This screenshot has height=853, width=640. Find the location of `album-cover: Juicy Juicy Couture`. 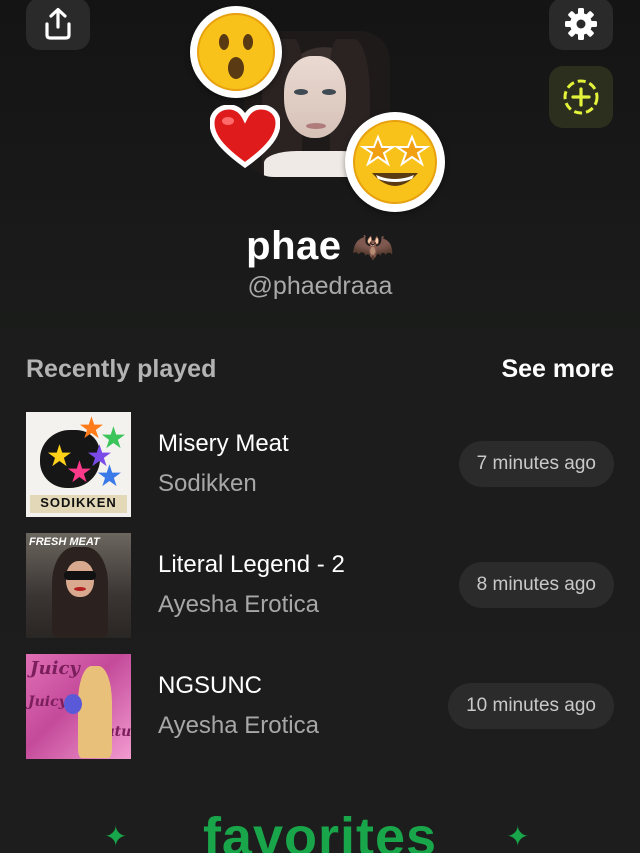

album-cover: Juicy Juicy Couture is located at coordinates (78, 706).